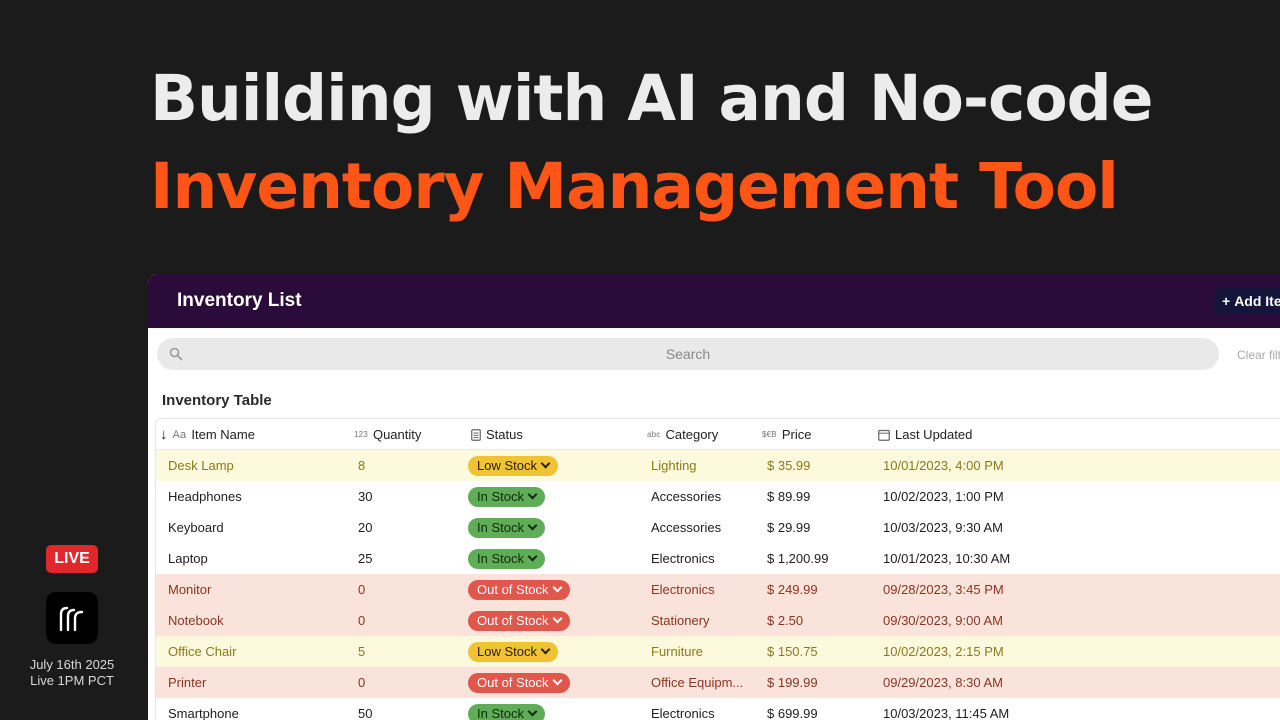 The height and width of the screenshot is (720, 1280). What do you see at coordinates (497, 434) in the screenshot?
I see `column-status: Status` at bounding box center [497, 434].